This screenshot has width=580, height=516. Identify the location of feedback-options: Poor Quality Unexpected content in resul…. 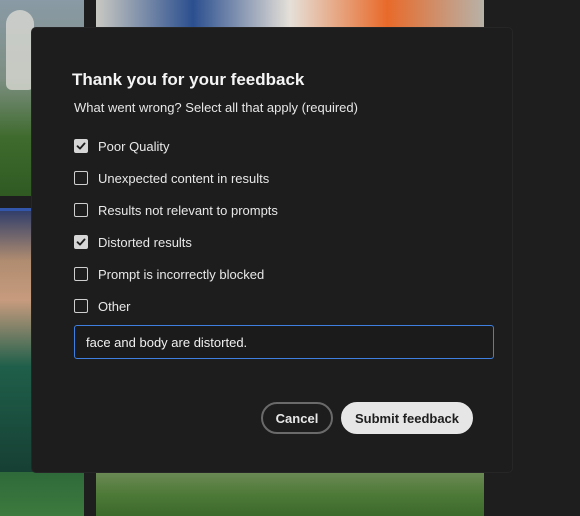
(176, 226).